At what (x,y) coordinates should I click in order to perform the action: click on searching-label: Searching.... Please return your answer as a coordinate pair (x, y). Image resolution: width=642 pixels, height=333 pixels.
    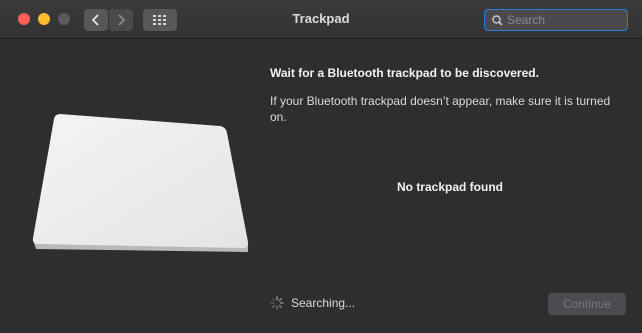
    Looking at the image, I should click on (323, 303).